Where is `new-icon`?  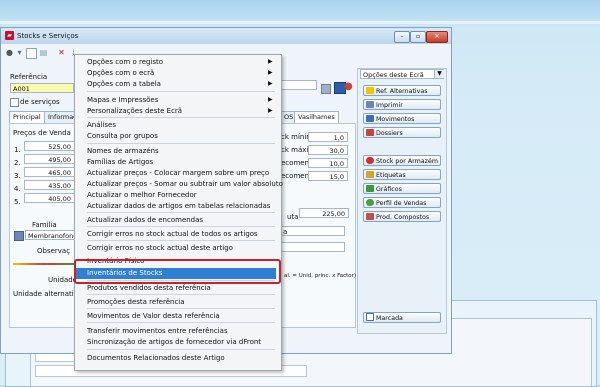 new-icon is located at coordinates (31, 53).